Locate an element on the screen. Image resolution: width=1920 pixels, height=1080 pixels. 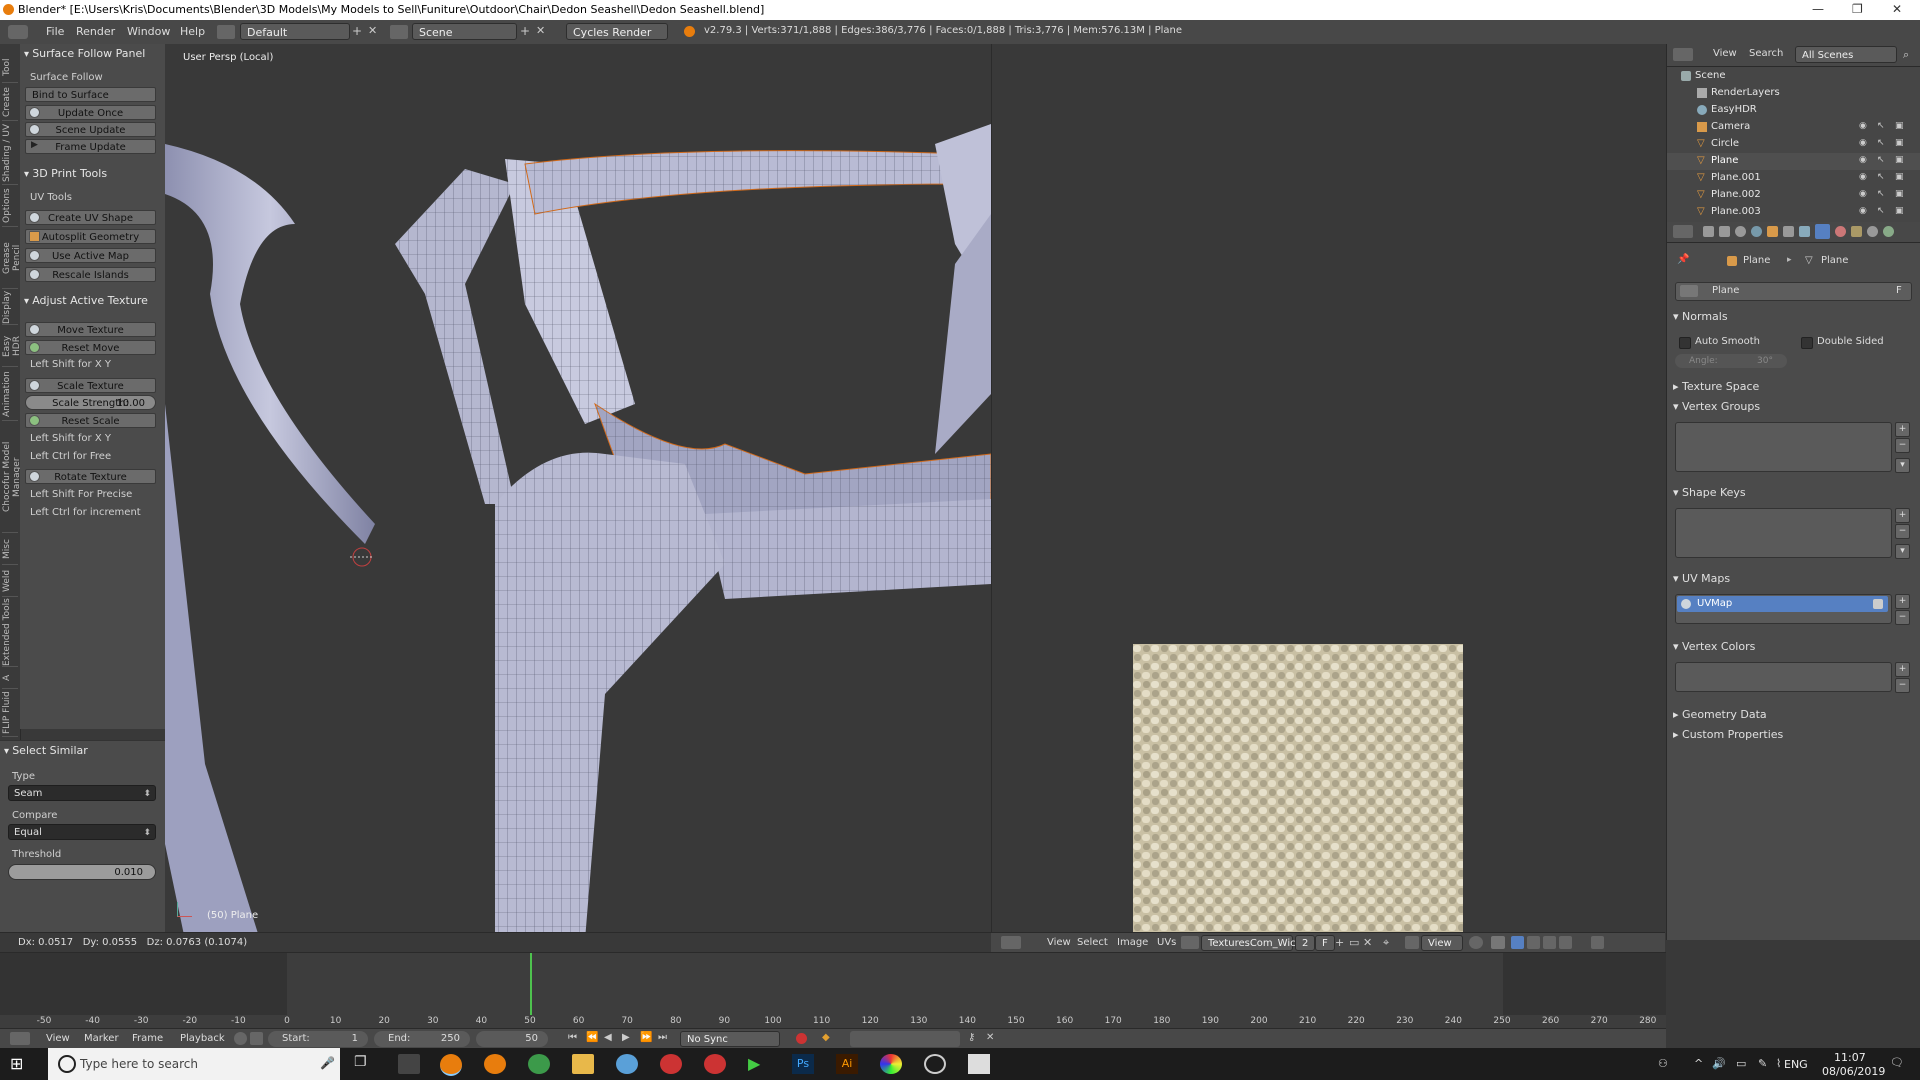
scene-update-button: Scene Update is located at coordinates (90, 129).